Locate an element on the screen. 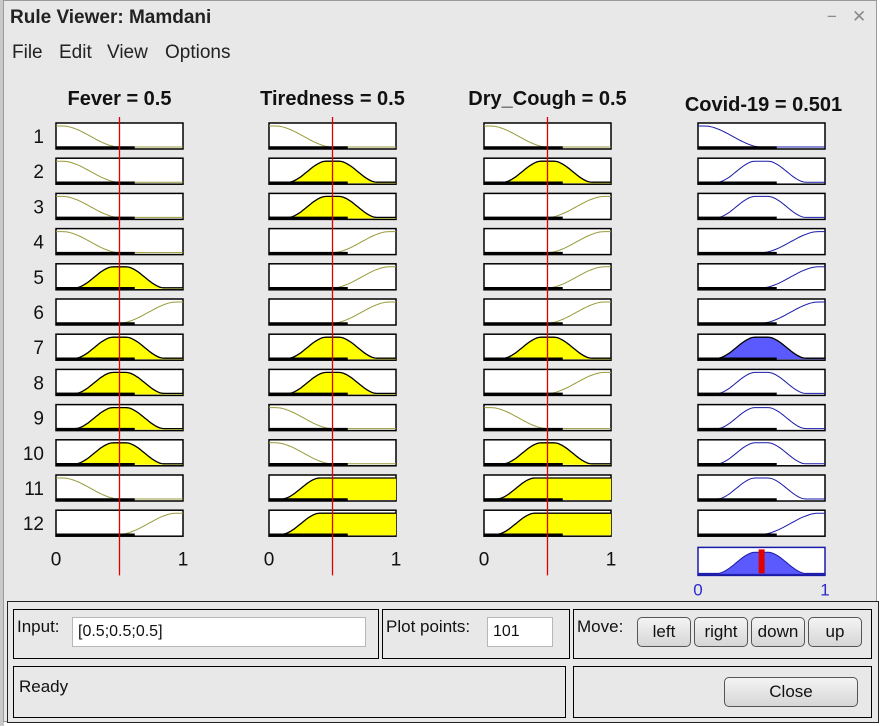  rule-number: 9 is located at coordinates (38, 419).